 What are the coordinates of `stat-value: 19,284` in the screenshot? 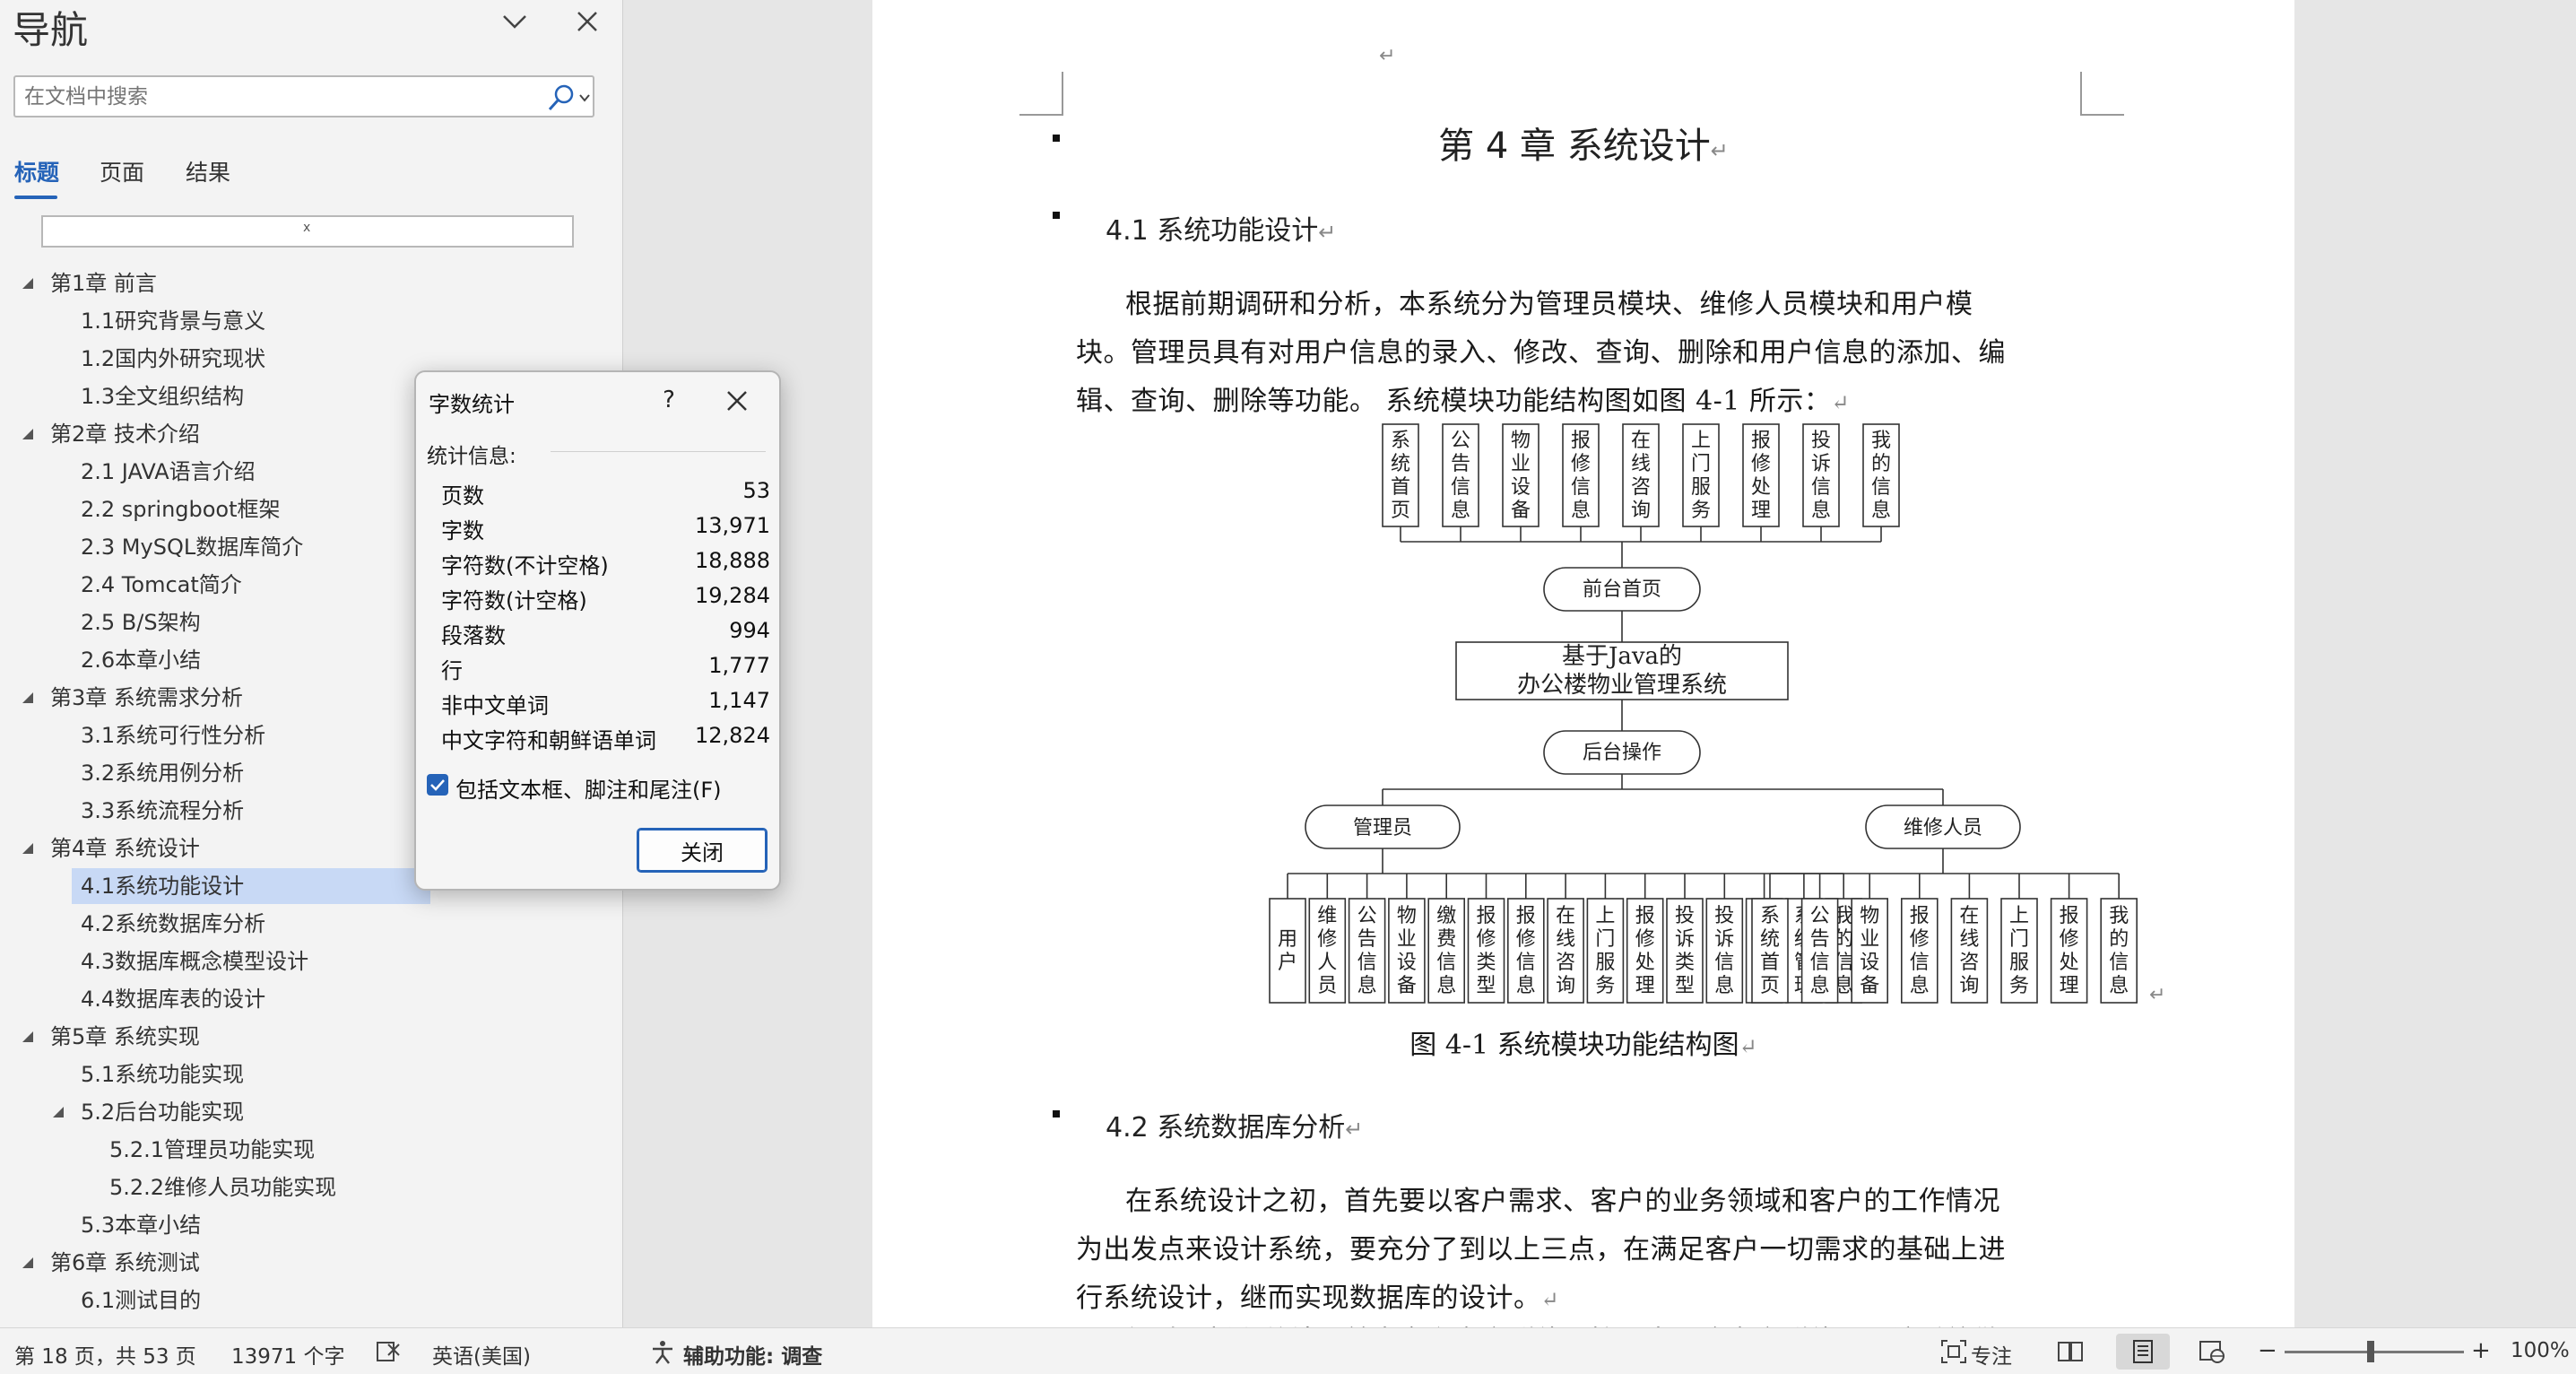 It's located at (732, 595).